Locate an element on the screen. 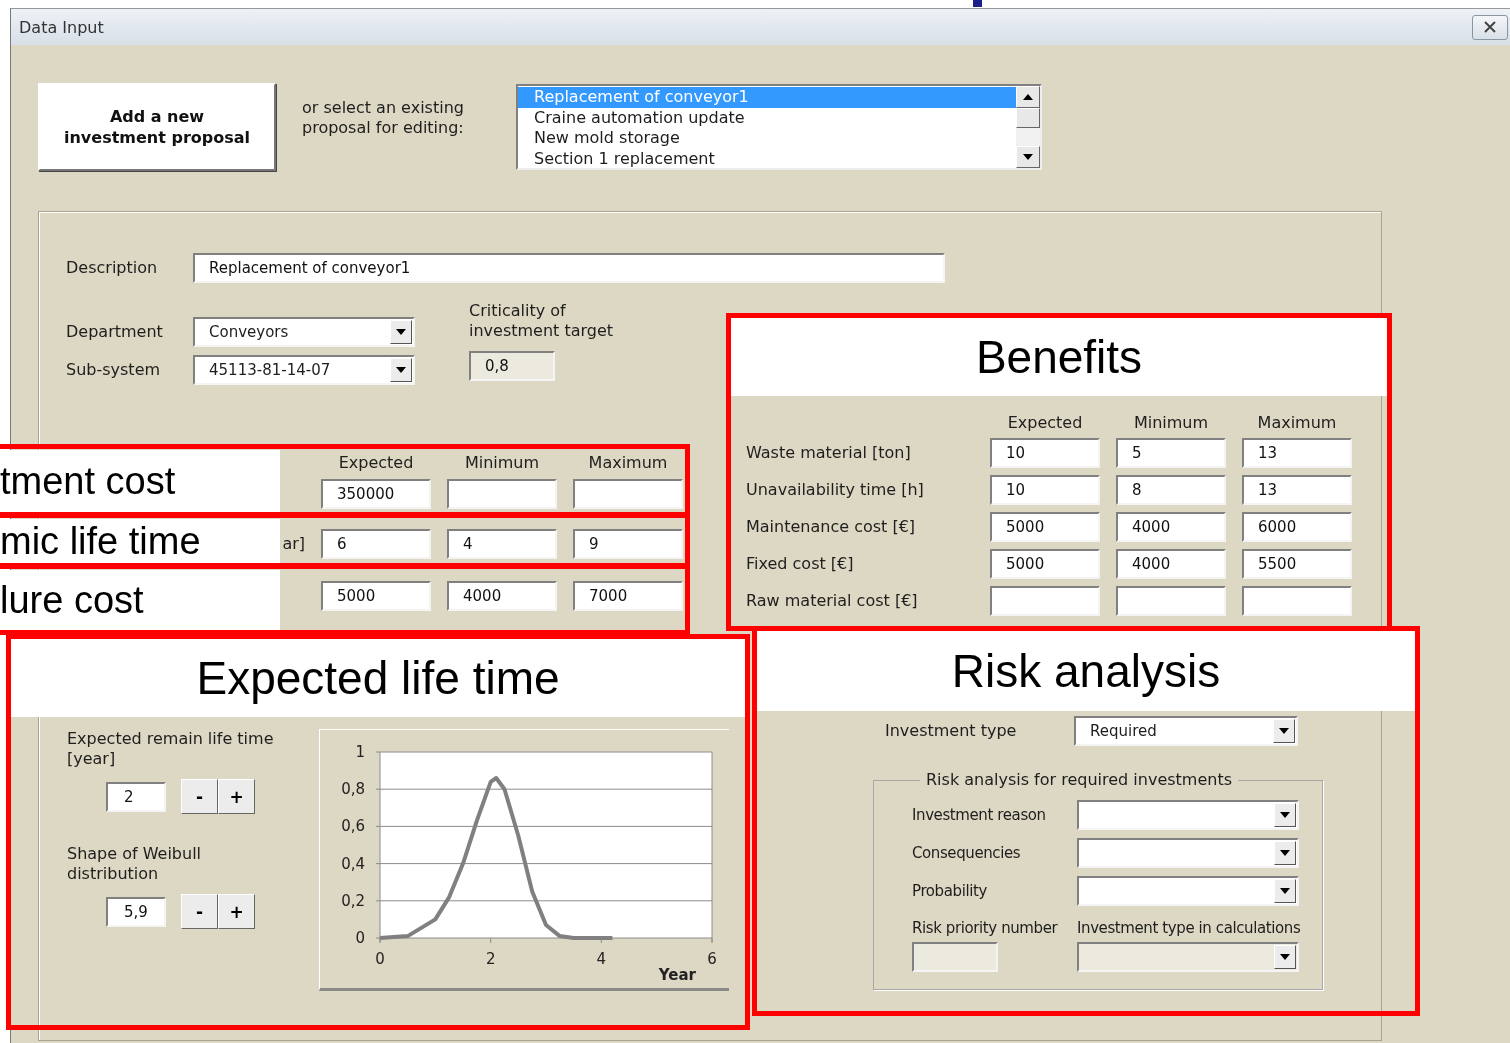 This screenshot has width=1510, height=1043. number-field: 5 is located at coordinates (1171, 453).